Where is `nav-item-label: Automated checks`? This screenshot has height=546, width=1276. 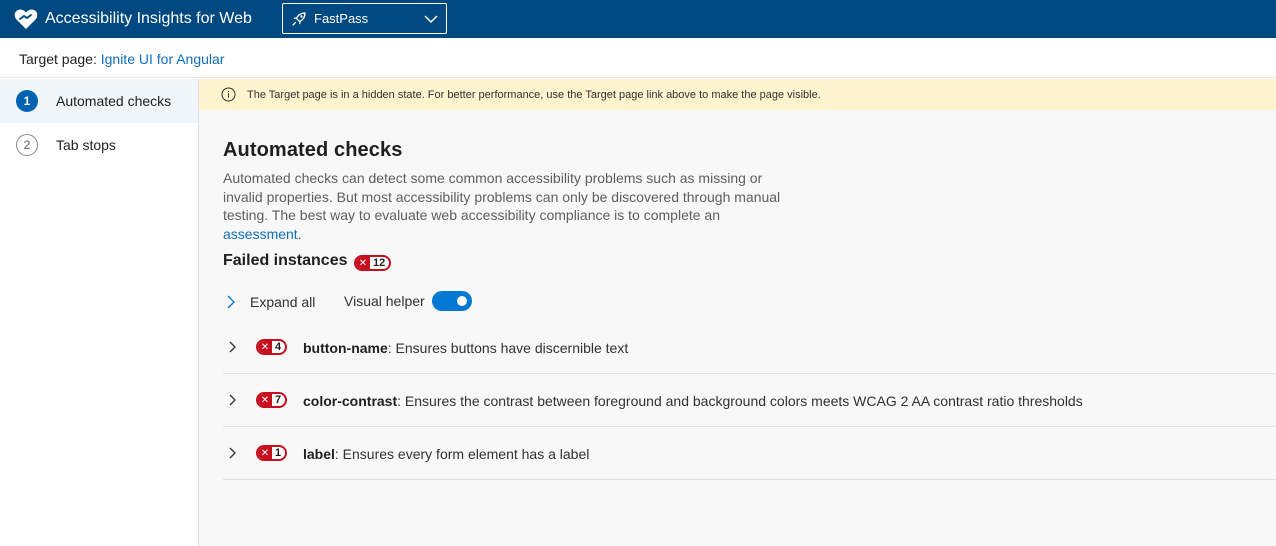 nav-item-label: Automated checks is located at coordinates (114, 101).